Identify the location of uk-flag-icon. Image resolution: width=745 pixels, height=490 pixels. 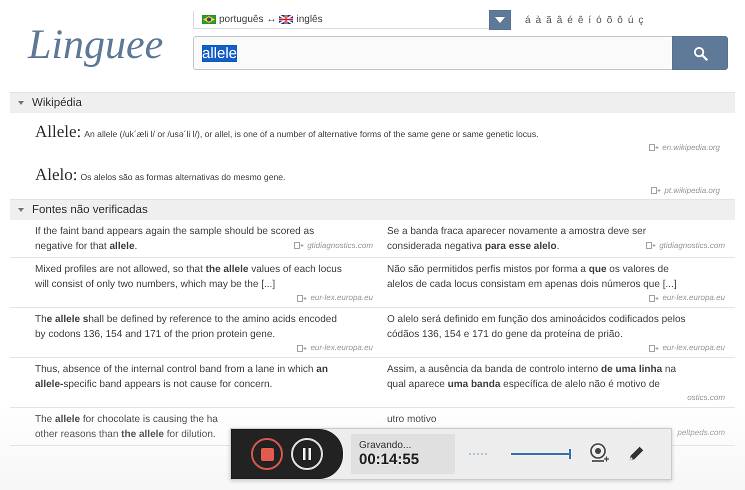
(286, 19).